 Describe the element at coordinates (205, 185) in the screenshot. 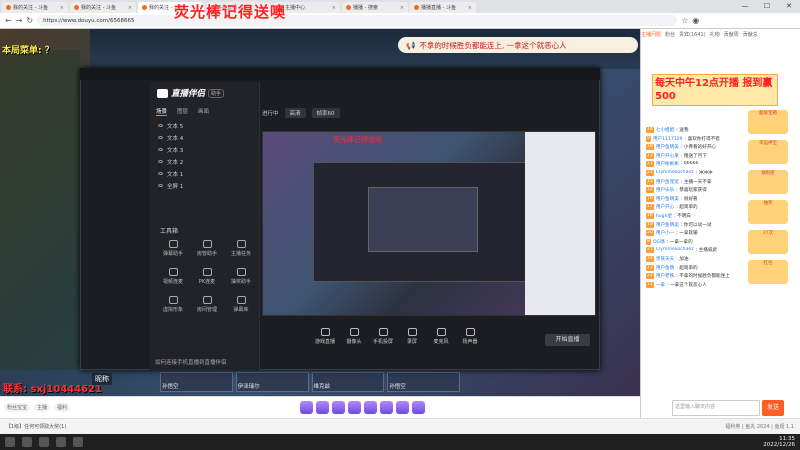

I see `scene-item: 全屏 1` at that location.